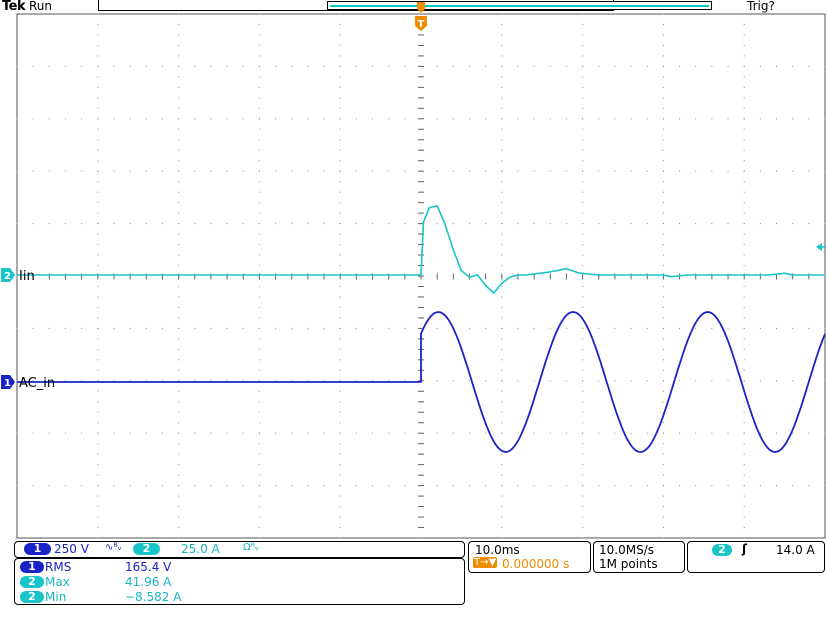  I want to click on trigger-panel: 2 ʃ 14.0 A, so click(756, 557).